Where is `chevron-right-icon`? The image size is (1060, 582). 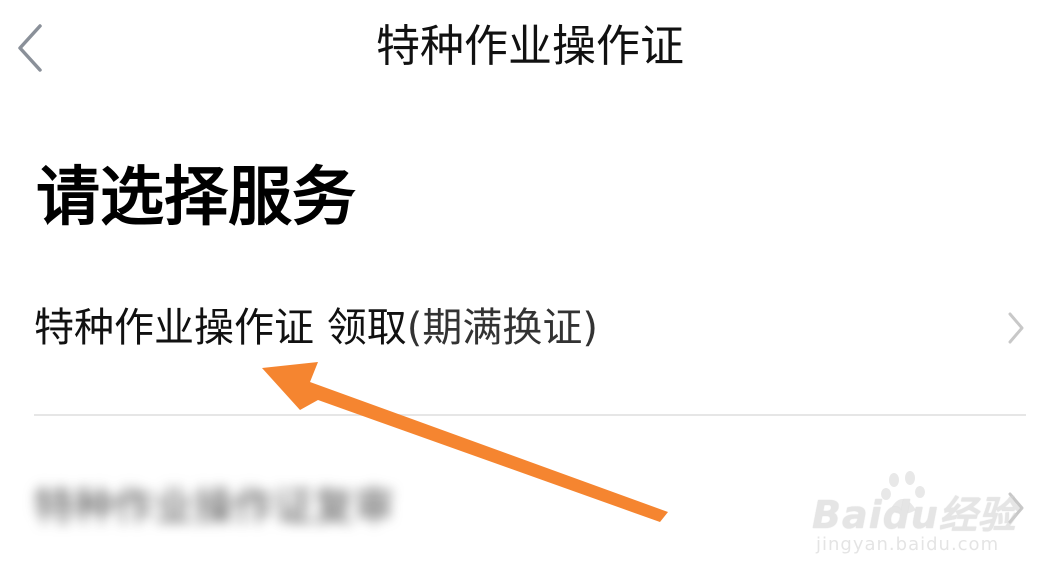 chevron-right-icon is located at coordinates (1016, 328).